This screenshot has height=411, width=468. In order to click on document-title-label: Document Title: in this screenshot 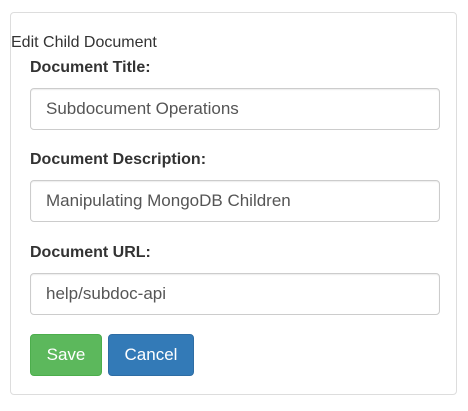, I will do `click(90, 67)`.